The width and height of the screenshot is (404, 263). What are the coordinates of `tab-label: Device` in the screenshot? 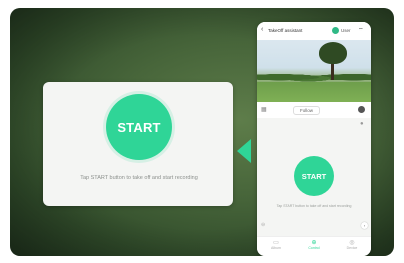 It's located at (352, 248).